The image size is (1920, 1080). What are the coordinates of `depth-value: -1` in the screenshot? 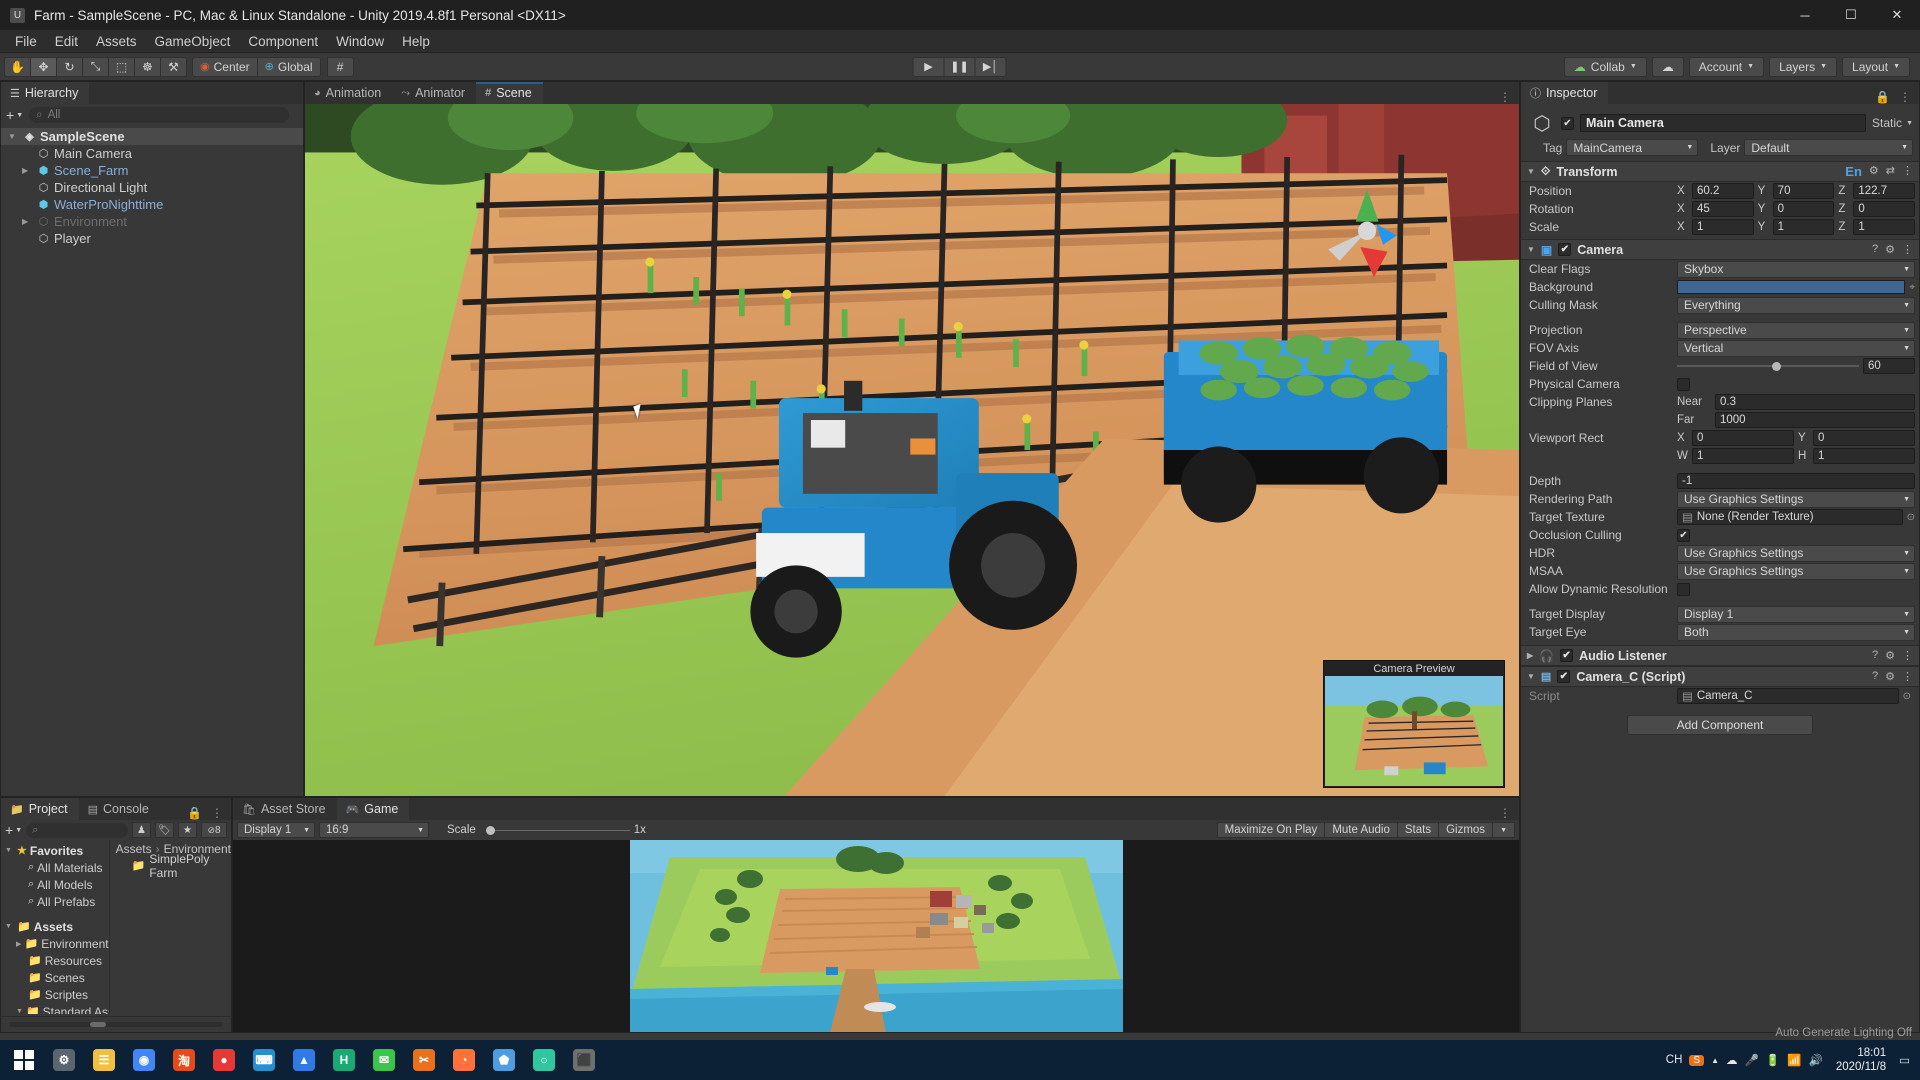 It's located at (1796, 481).